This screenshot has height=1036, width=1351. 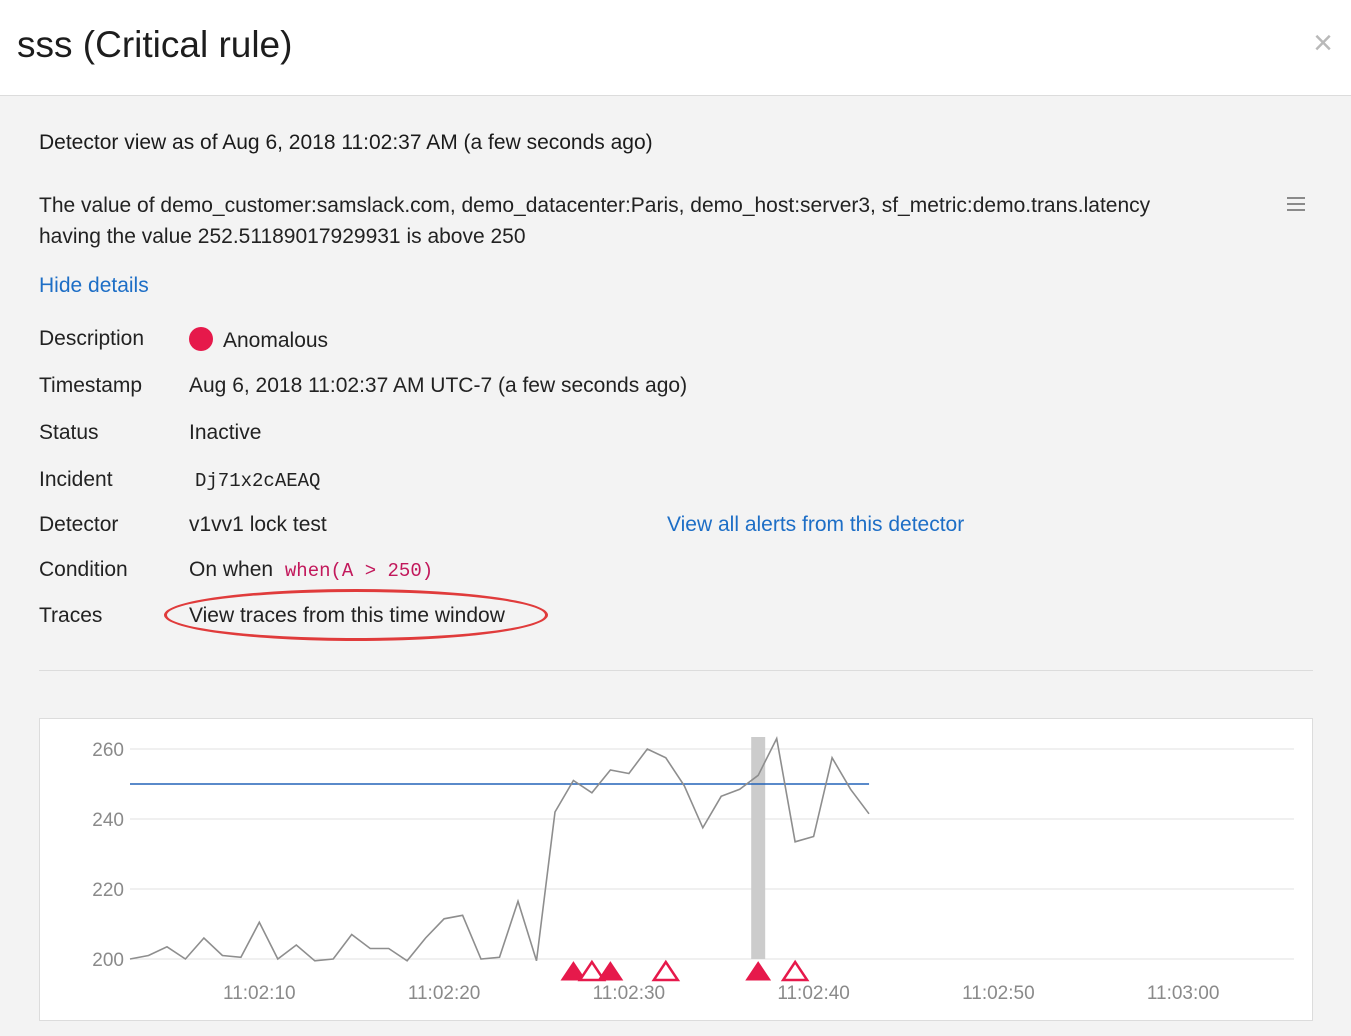 I want to click on status-label: Status, so click(x=69, y=432).